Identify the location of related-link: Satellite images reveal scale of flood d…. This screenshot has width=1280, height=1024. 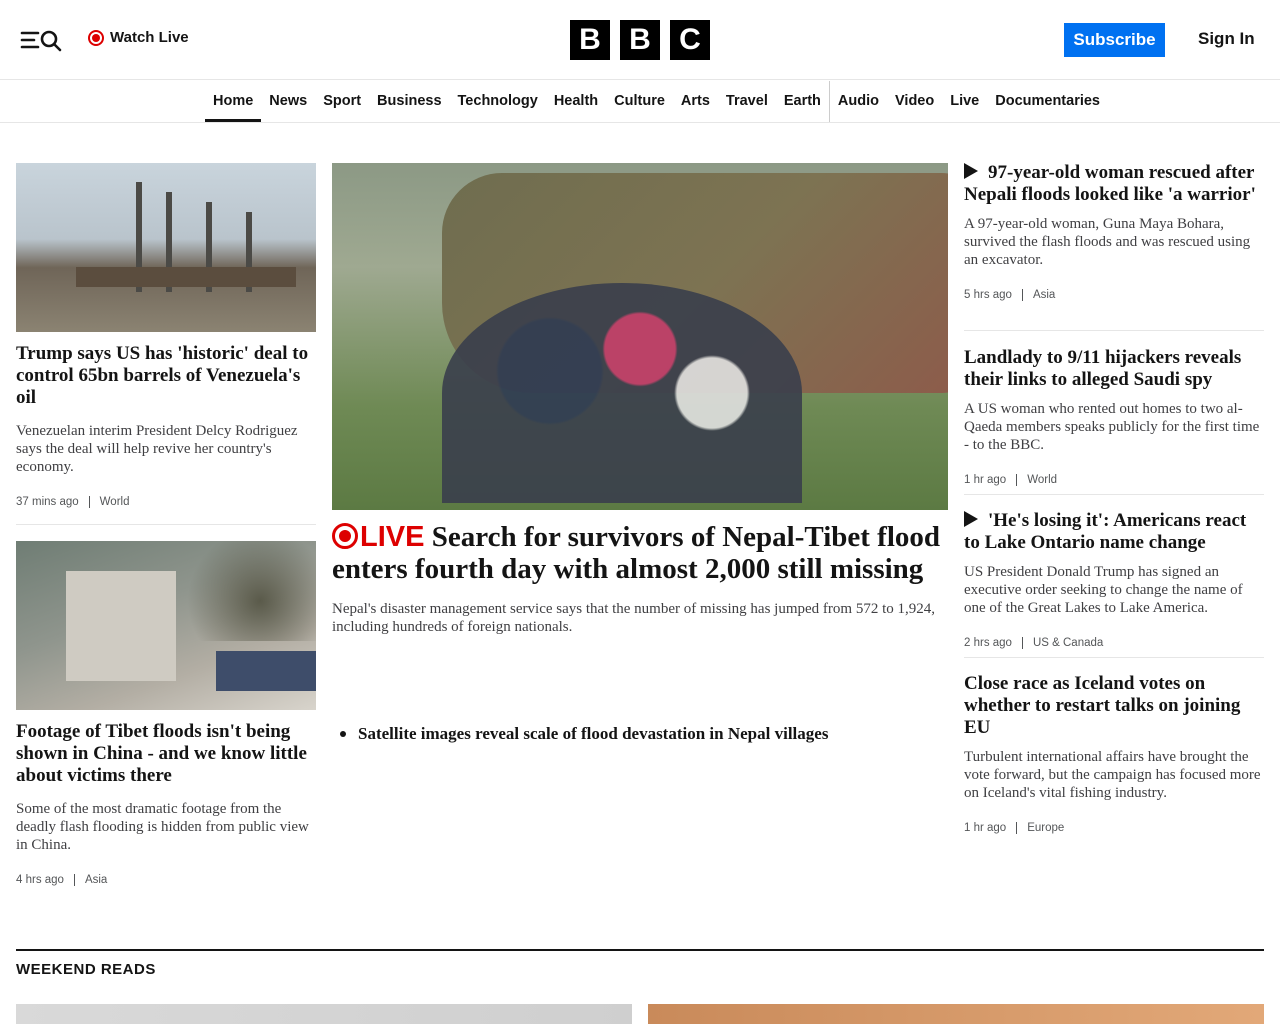
(584, 734).